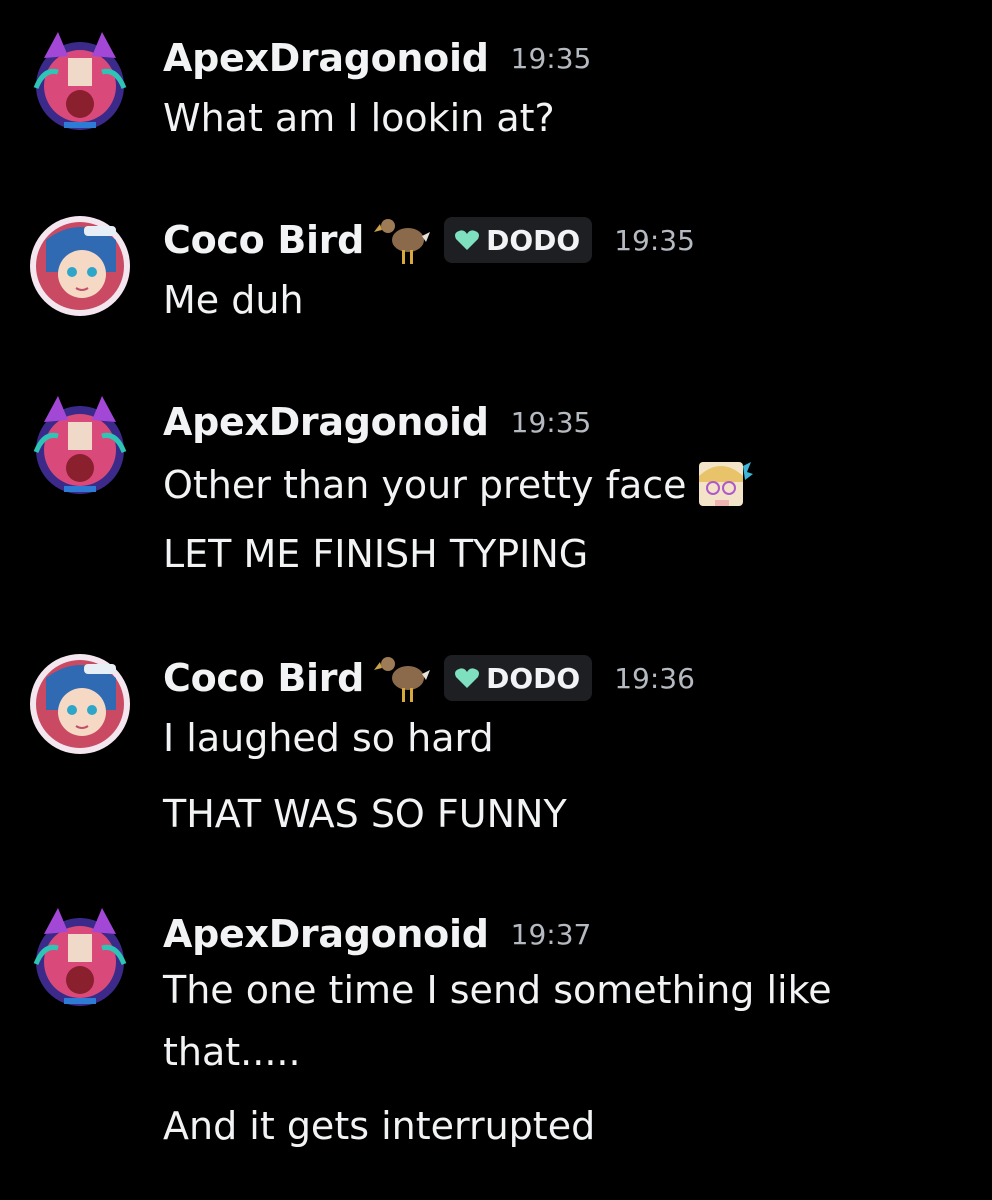 The image size is (992, 1200). I want to click on message-header: Coco Bird DODO 19:35, so click(429, 240).